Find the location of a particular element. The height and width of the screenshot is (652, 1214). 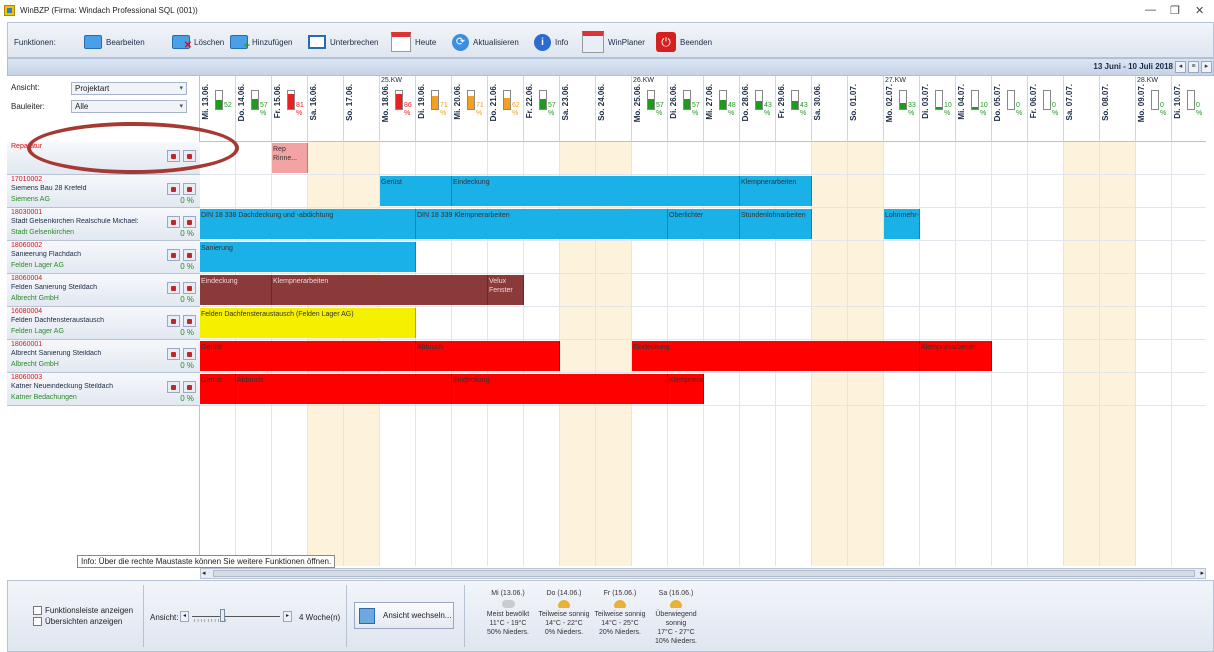

day-header: Di. 26.06. 57 % is located at coordinates (686, 109).